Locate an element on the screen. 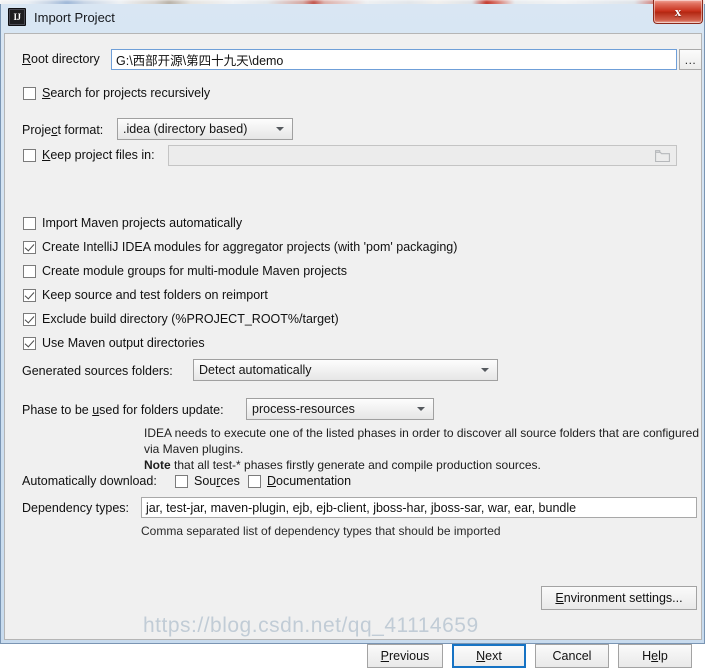  download-documentation-label: Documentation is located at coordinates (309, 481).